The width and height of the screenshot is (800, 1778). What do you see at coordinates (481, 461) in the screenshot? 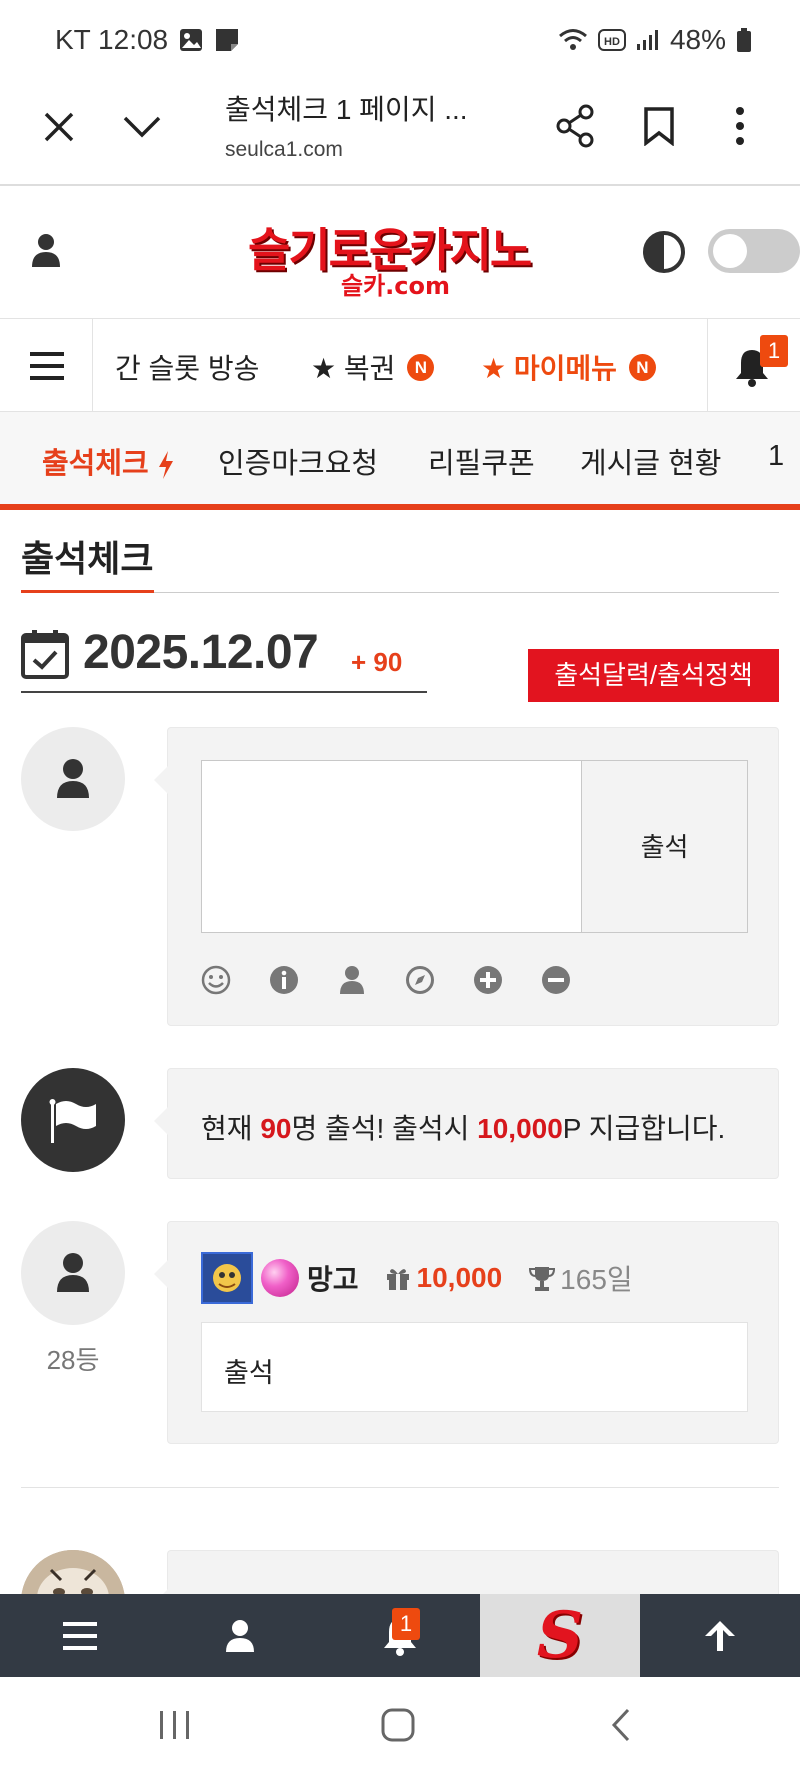
I see `tab-refill-coupon: 리필쿠폰` at bounding box center [481, 461].